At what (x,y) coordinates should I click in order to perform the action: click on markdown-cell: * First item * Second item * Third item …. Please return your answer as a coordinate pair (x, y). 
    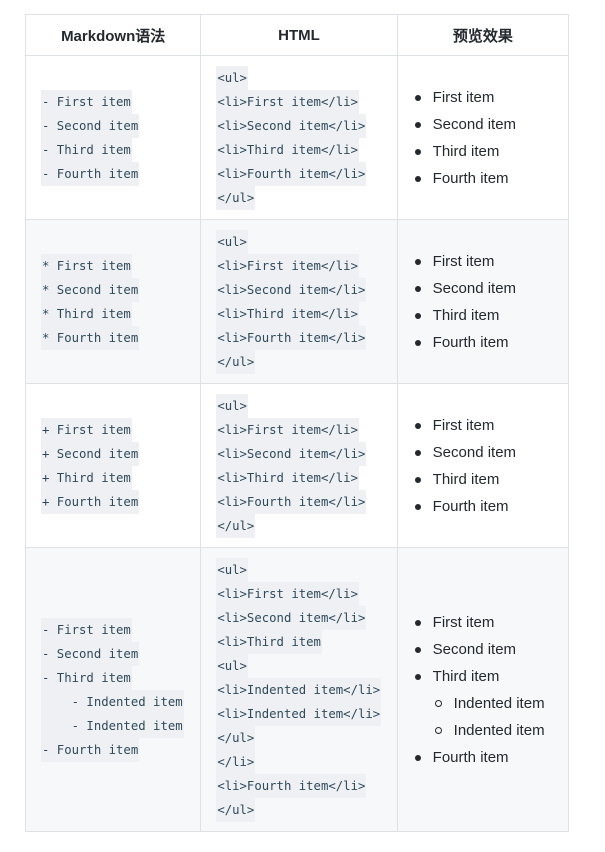
    Looking at the image, I should click on (113, 301).